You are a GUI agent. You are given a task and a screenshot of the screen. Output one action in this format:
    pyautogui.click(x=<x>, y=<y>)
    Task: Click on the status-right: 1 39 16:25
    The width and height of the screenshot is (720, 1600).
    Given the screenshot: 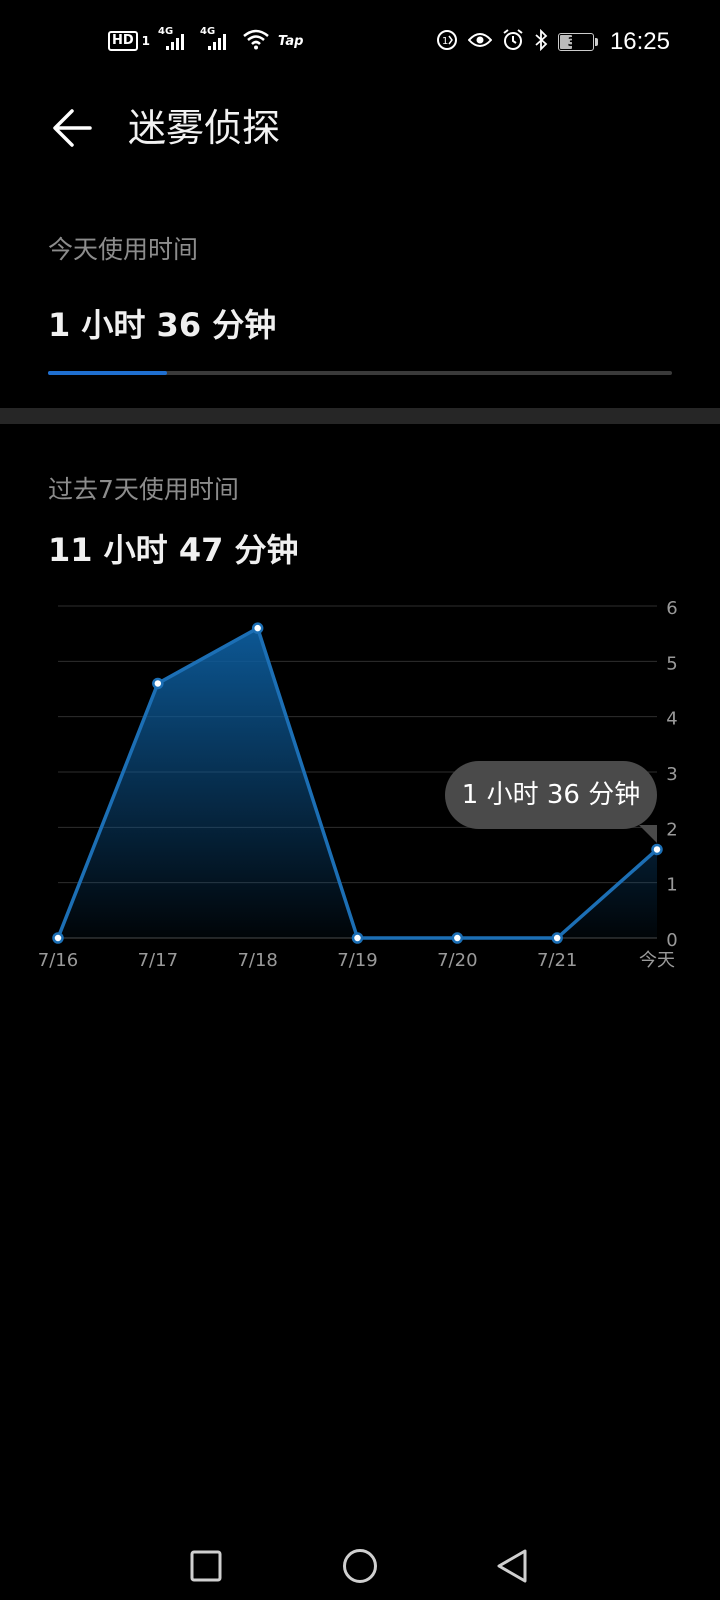 What is the action you would take?
    pyautogui.click(x=553, y=42)
    